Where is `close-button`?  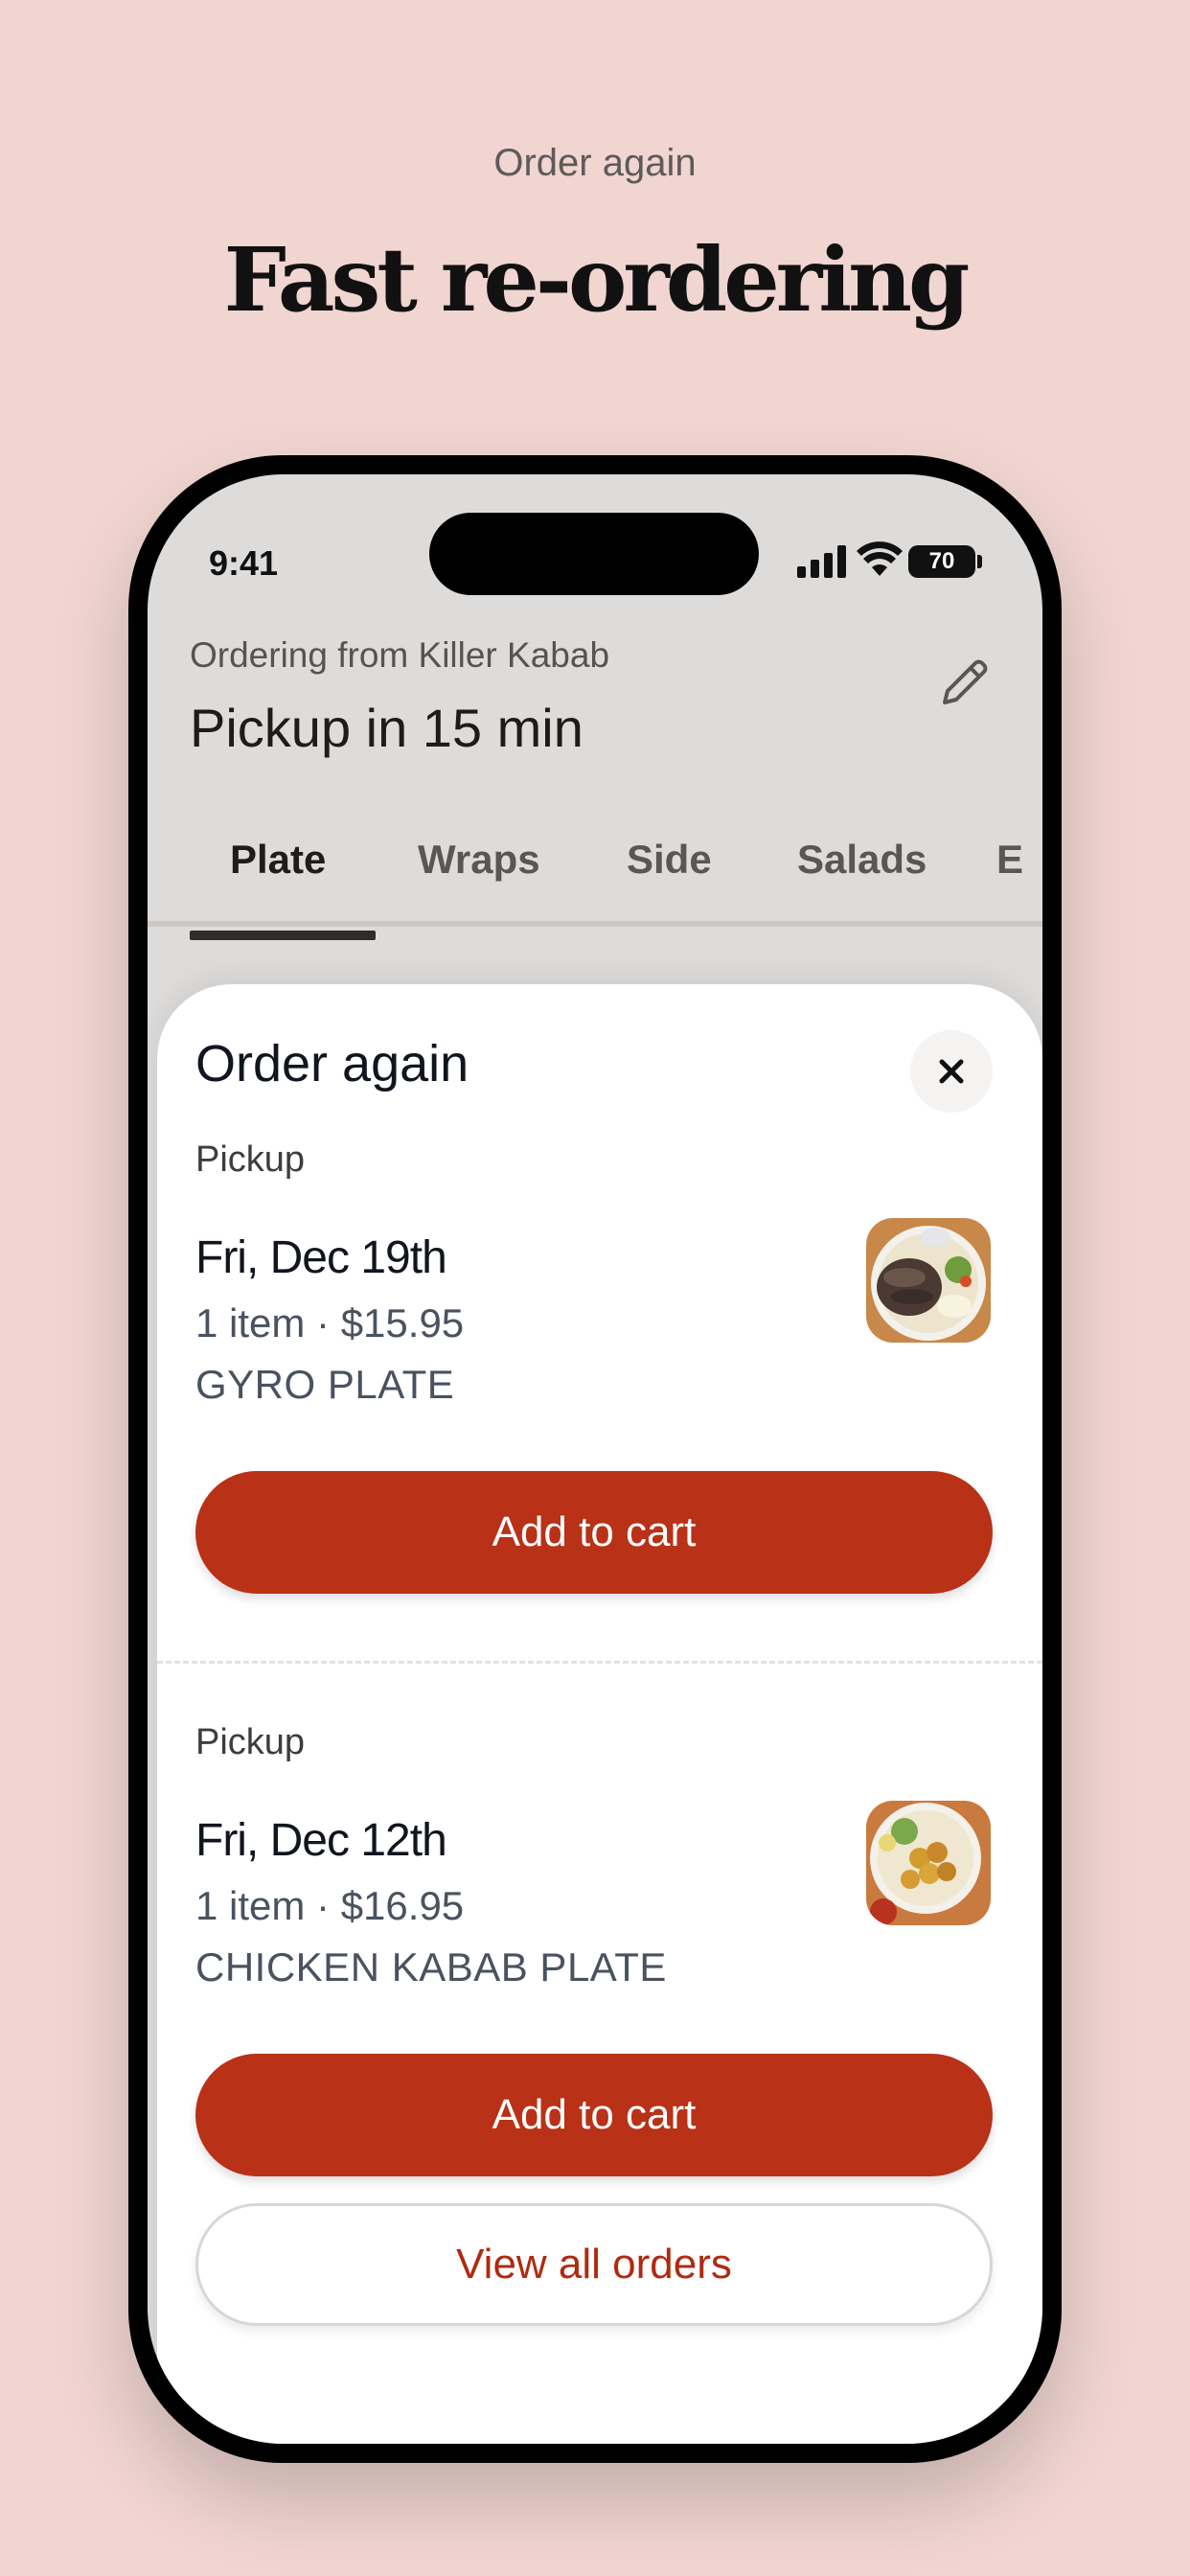
close-button is located at coordinates (952, 1071).